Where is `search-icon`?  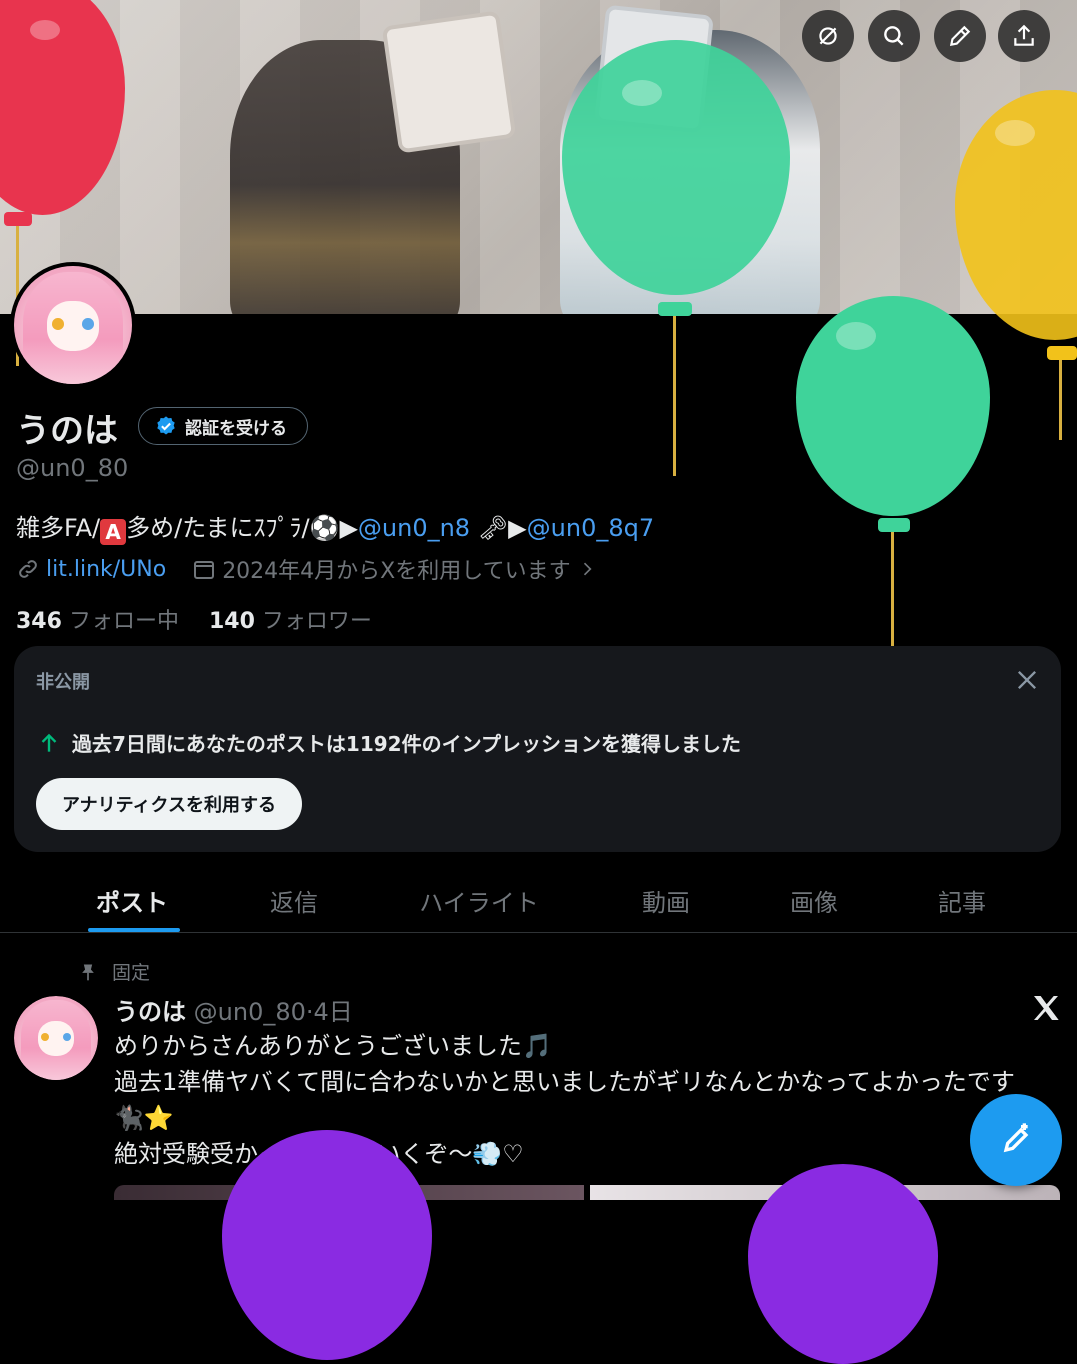
search-icon is located at coordinates (894, 36).